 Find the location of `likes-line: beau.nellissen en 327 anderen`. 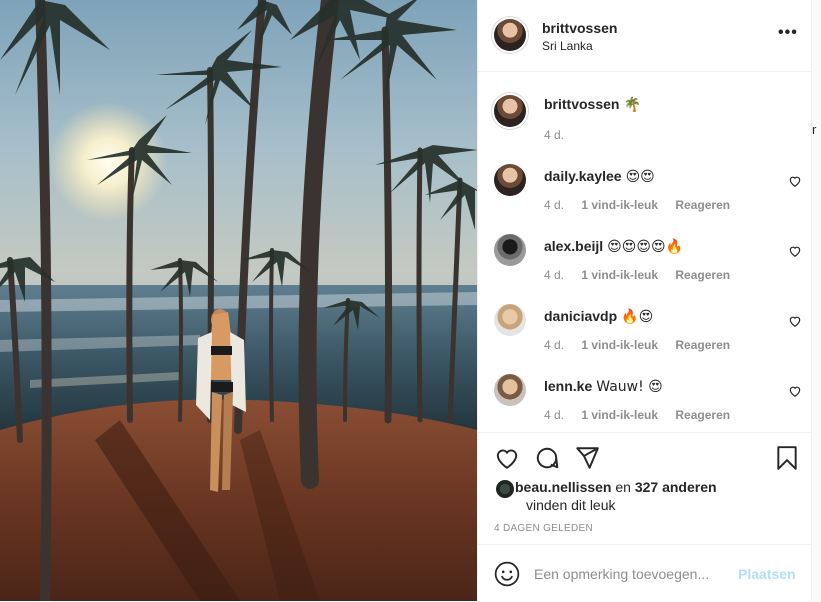

likes-line: beau.nellissen en 327 anderen is located at coordinates (616, 487).